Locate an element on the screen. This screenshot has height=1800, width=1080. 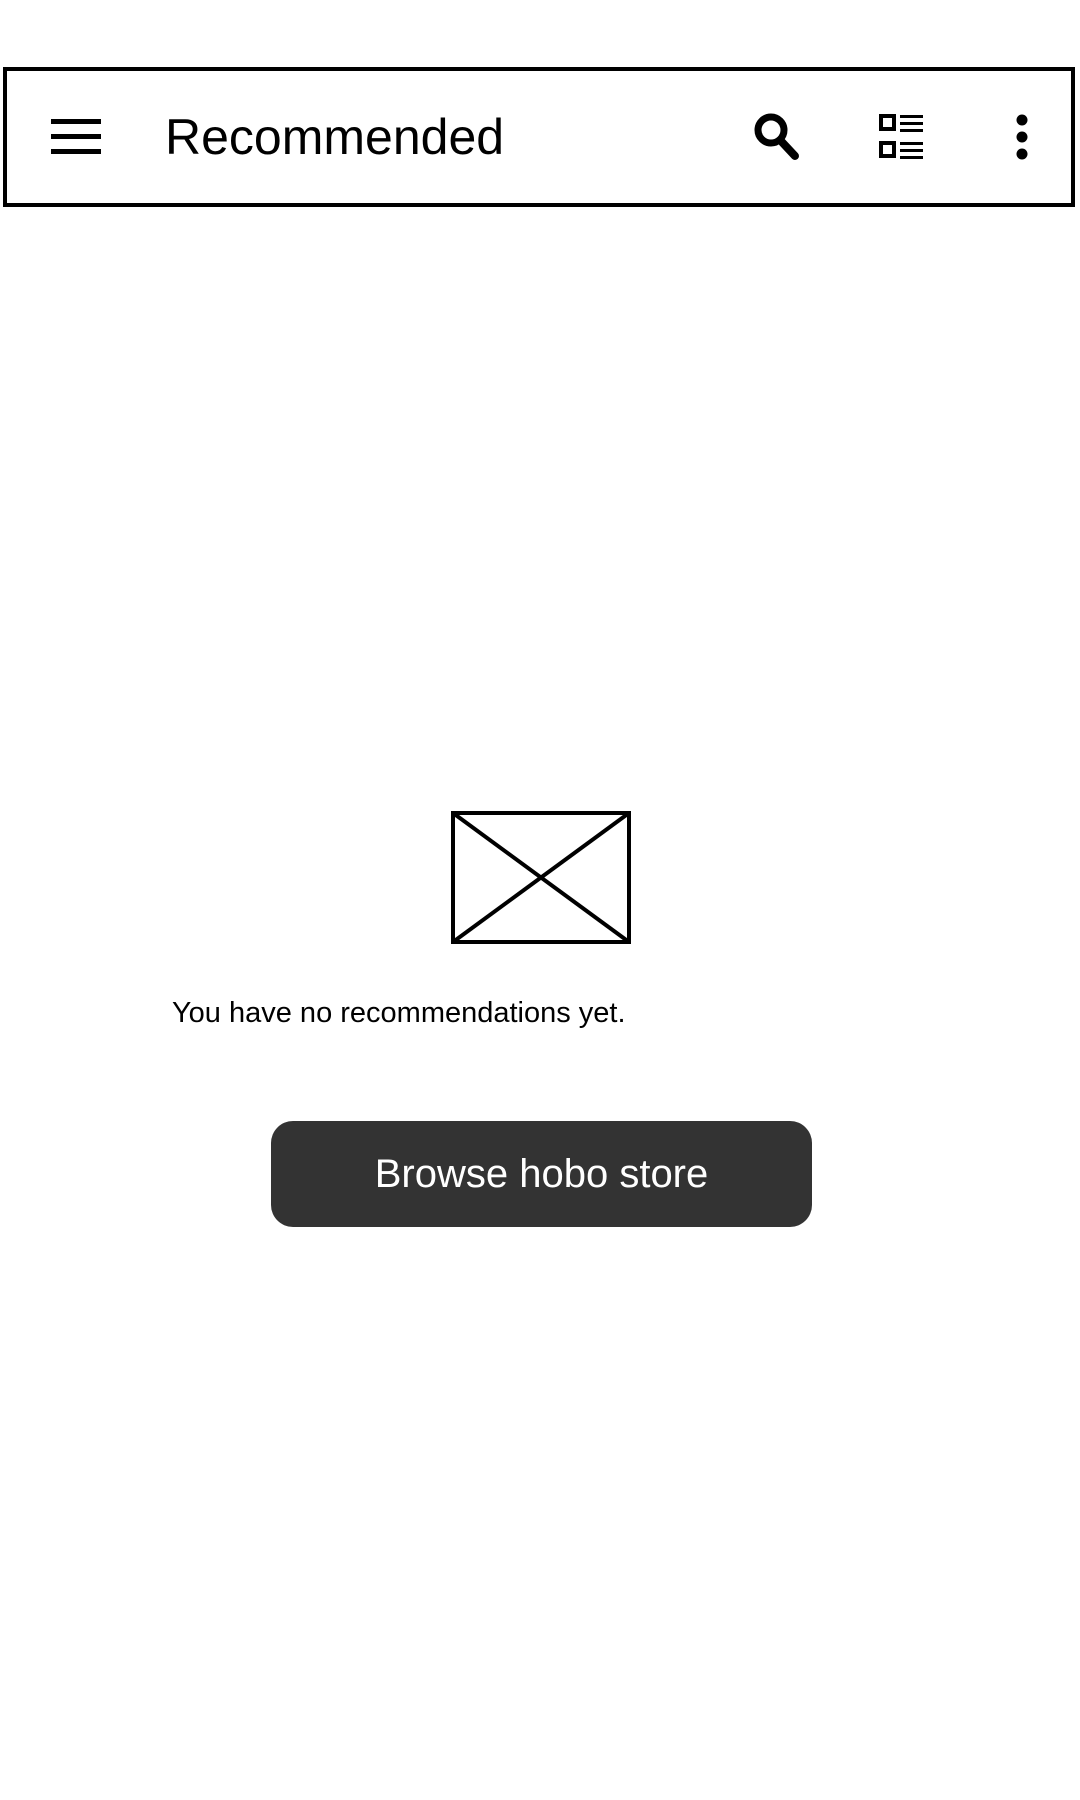
page-title: Recommended is located at coordinates (335, 137).